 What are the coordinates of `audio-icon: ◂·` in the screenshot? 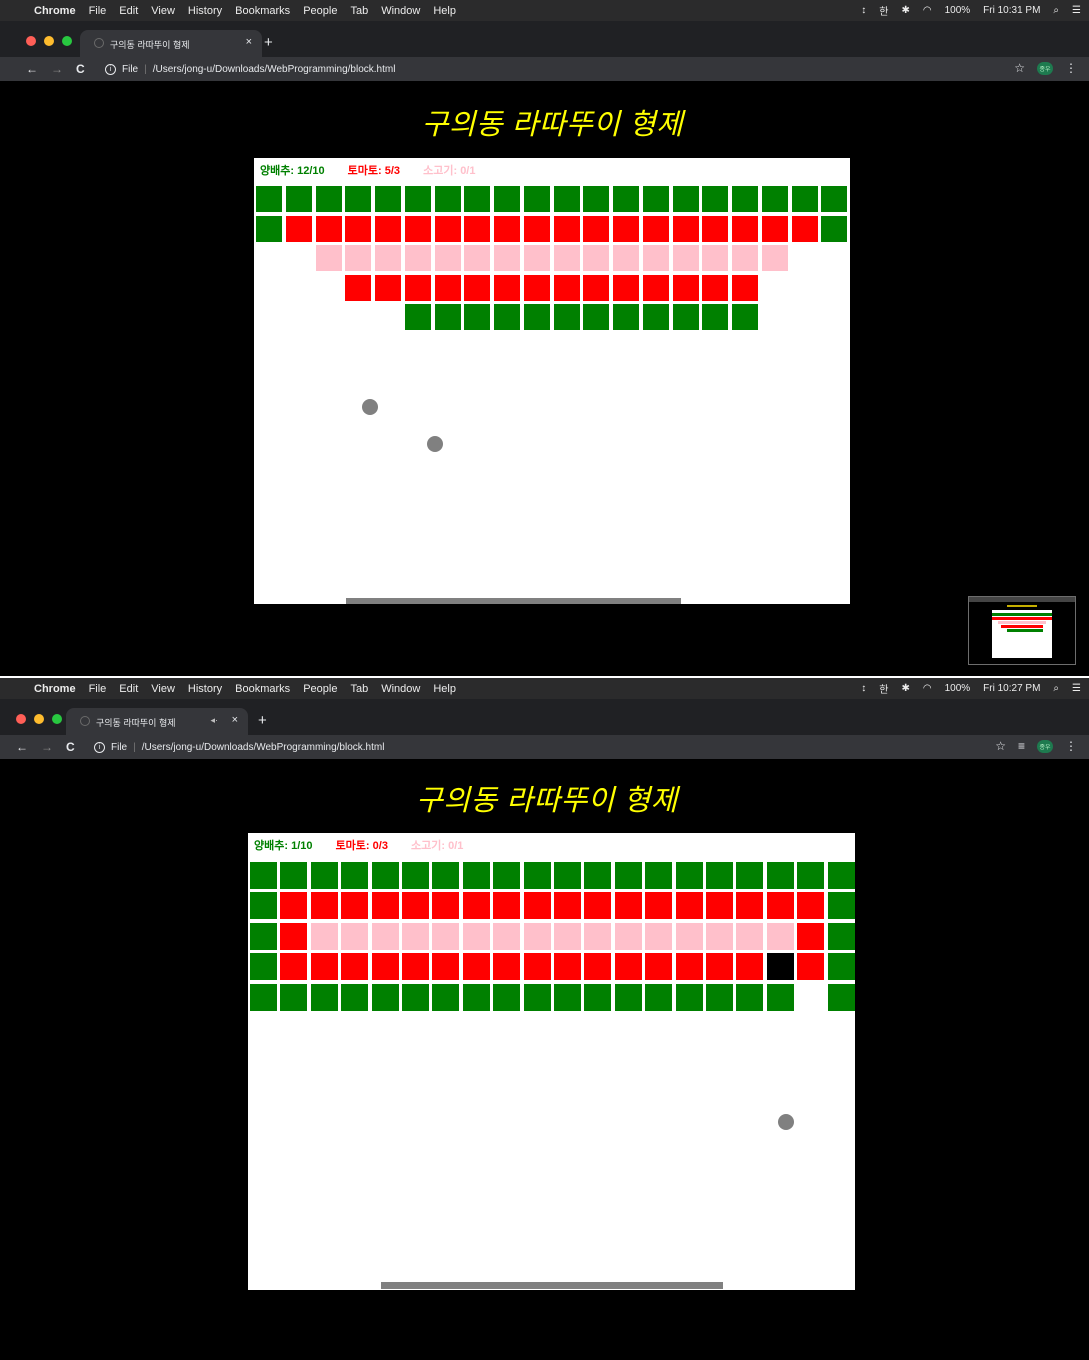 It's located at (214, 720).